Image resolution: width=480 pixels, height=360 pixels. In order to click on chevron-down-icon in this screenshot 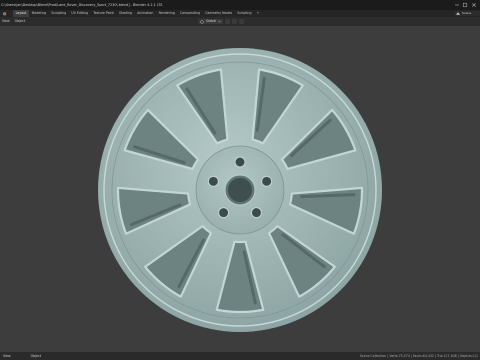, I will do `click(220, 21)`.